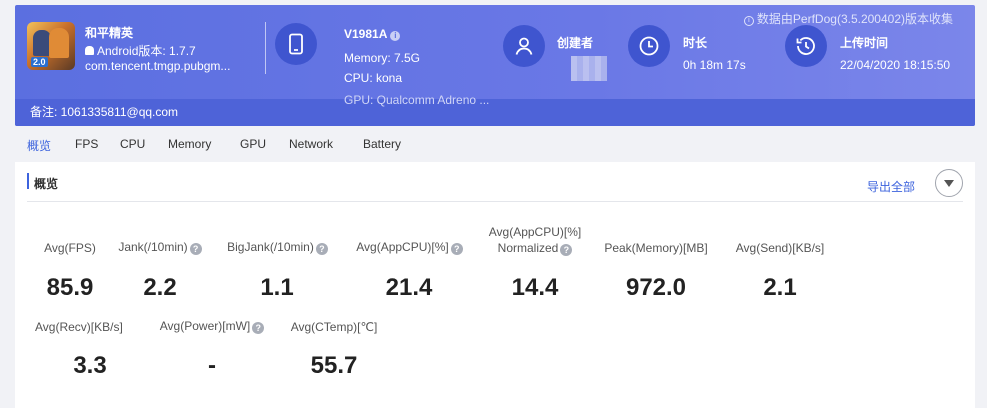 The height and width of the screenshot is (408, 987). What do you see at coordinates (160, 287) in the screenshot?
I see `metric-value-jank: 2.2` at bounding box center [160, 287].